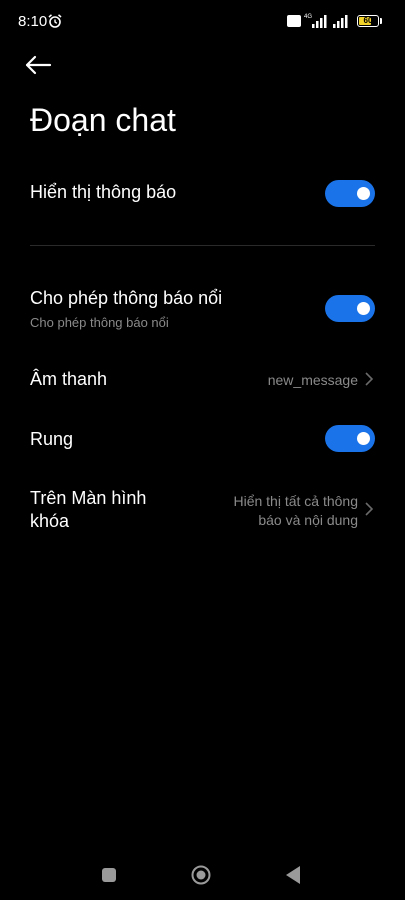 The image size is (405, 900). What do you see at coordinates (52, 439) in the screenshot?
I see `setting-label: Rung` at bounding box center [52, 439].